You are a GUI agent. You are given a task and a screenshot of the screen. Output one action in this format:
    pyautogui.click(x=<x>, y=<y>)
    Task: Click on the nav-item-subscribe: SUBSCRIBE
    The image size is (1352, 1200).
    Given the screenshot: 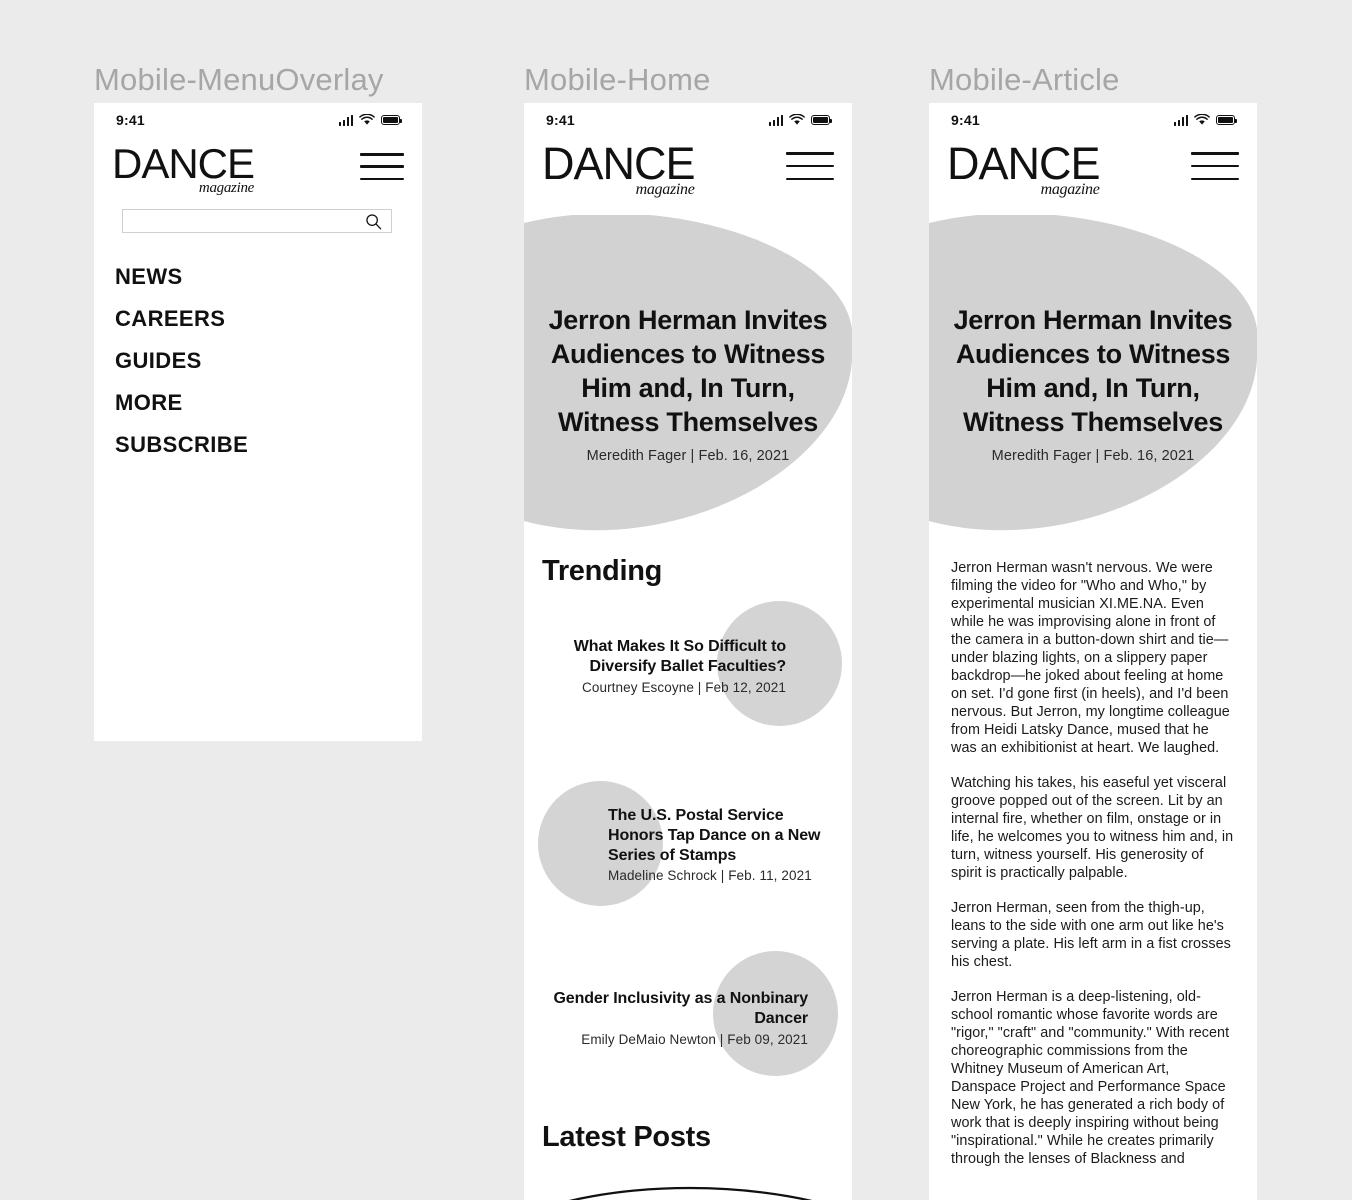 What is the action you would take?
    pyautogui.click(x=268, y=445)
    